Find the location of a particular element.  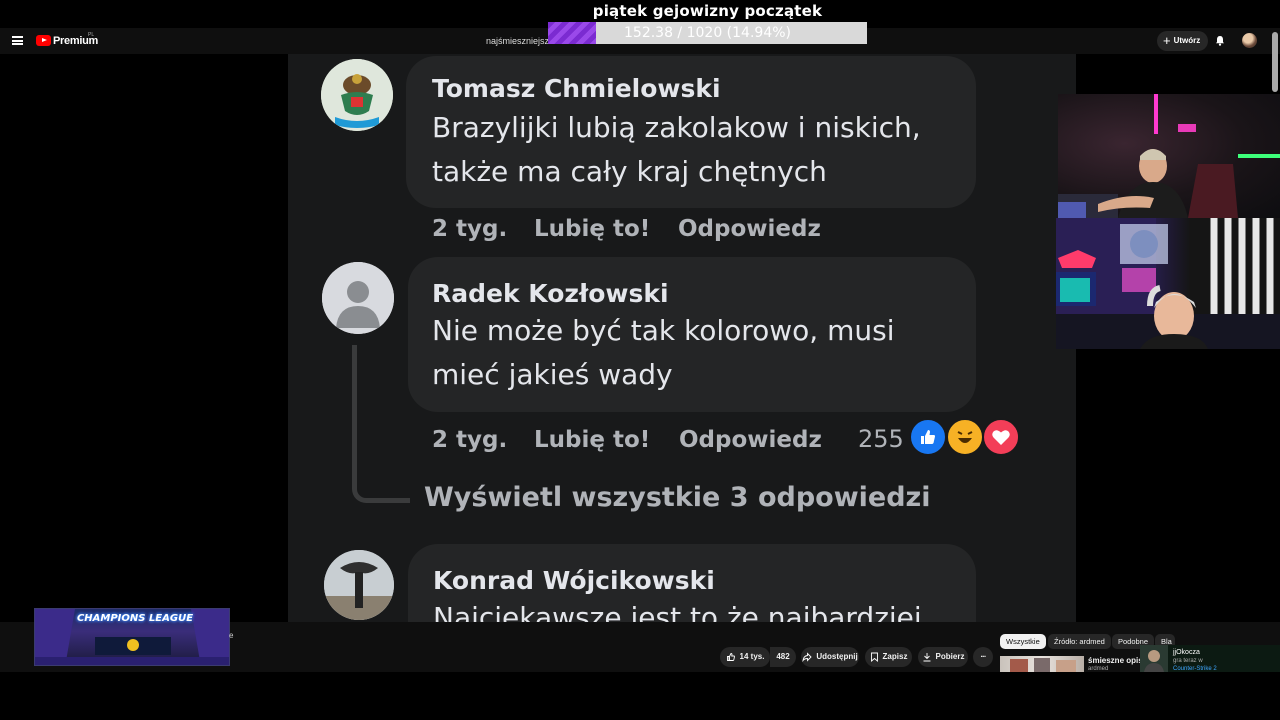

download-button: Pobierz is located at coordinates (943, 657).